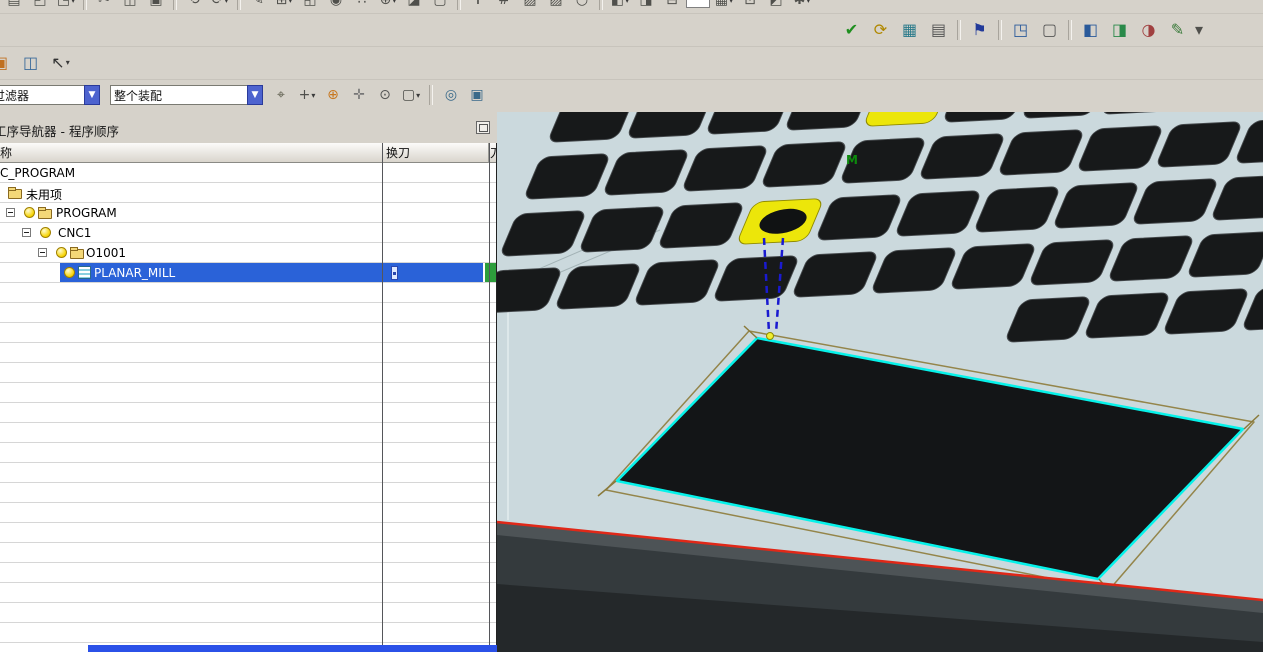 Image resolution: width=1263 pixels, height=652 pixels. I want to click on ops-more-button: ▾, so click(1199, 29).